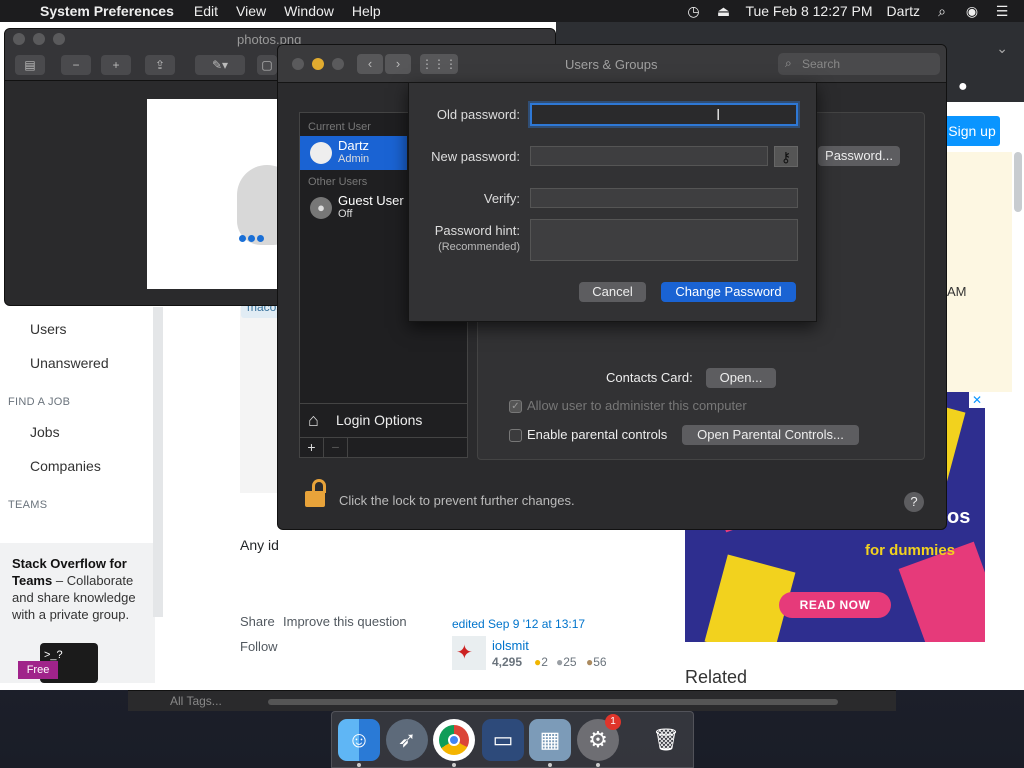 The image size is (1024, 768). Describe the element at coordinates (45, 432) in the screenshot. I see `nav-jobs: Jobs` at that location.